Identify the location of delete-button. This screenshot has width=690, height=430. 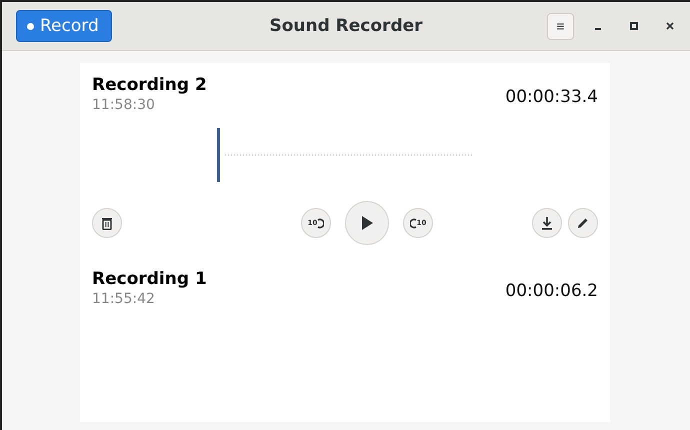
(107, 223).